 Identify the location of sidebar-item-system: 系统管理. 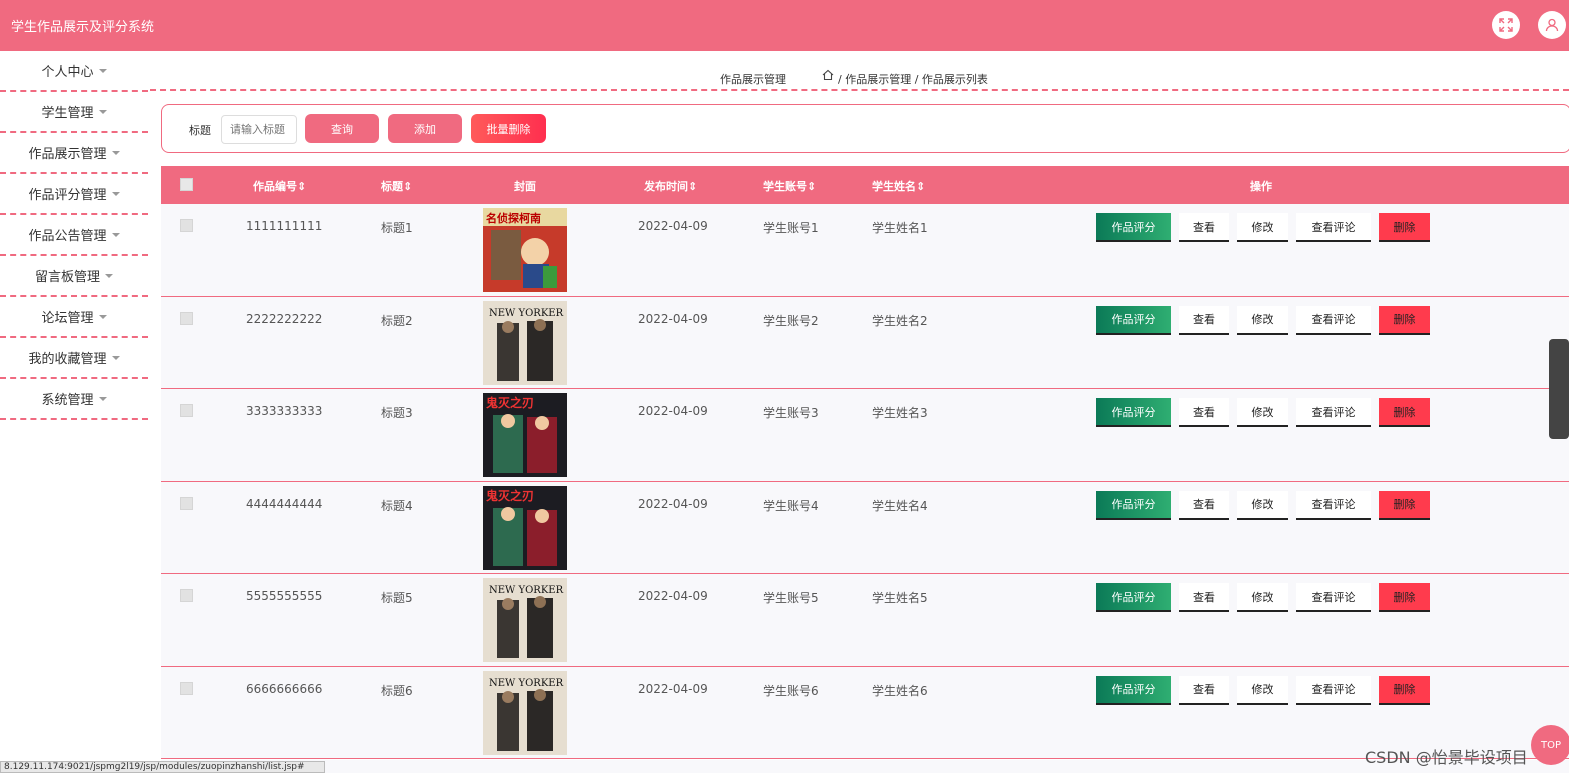
(74, 399).